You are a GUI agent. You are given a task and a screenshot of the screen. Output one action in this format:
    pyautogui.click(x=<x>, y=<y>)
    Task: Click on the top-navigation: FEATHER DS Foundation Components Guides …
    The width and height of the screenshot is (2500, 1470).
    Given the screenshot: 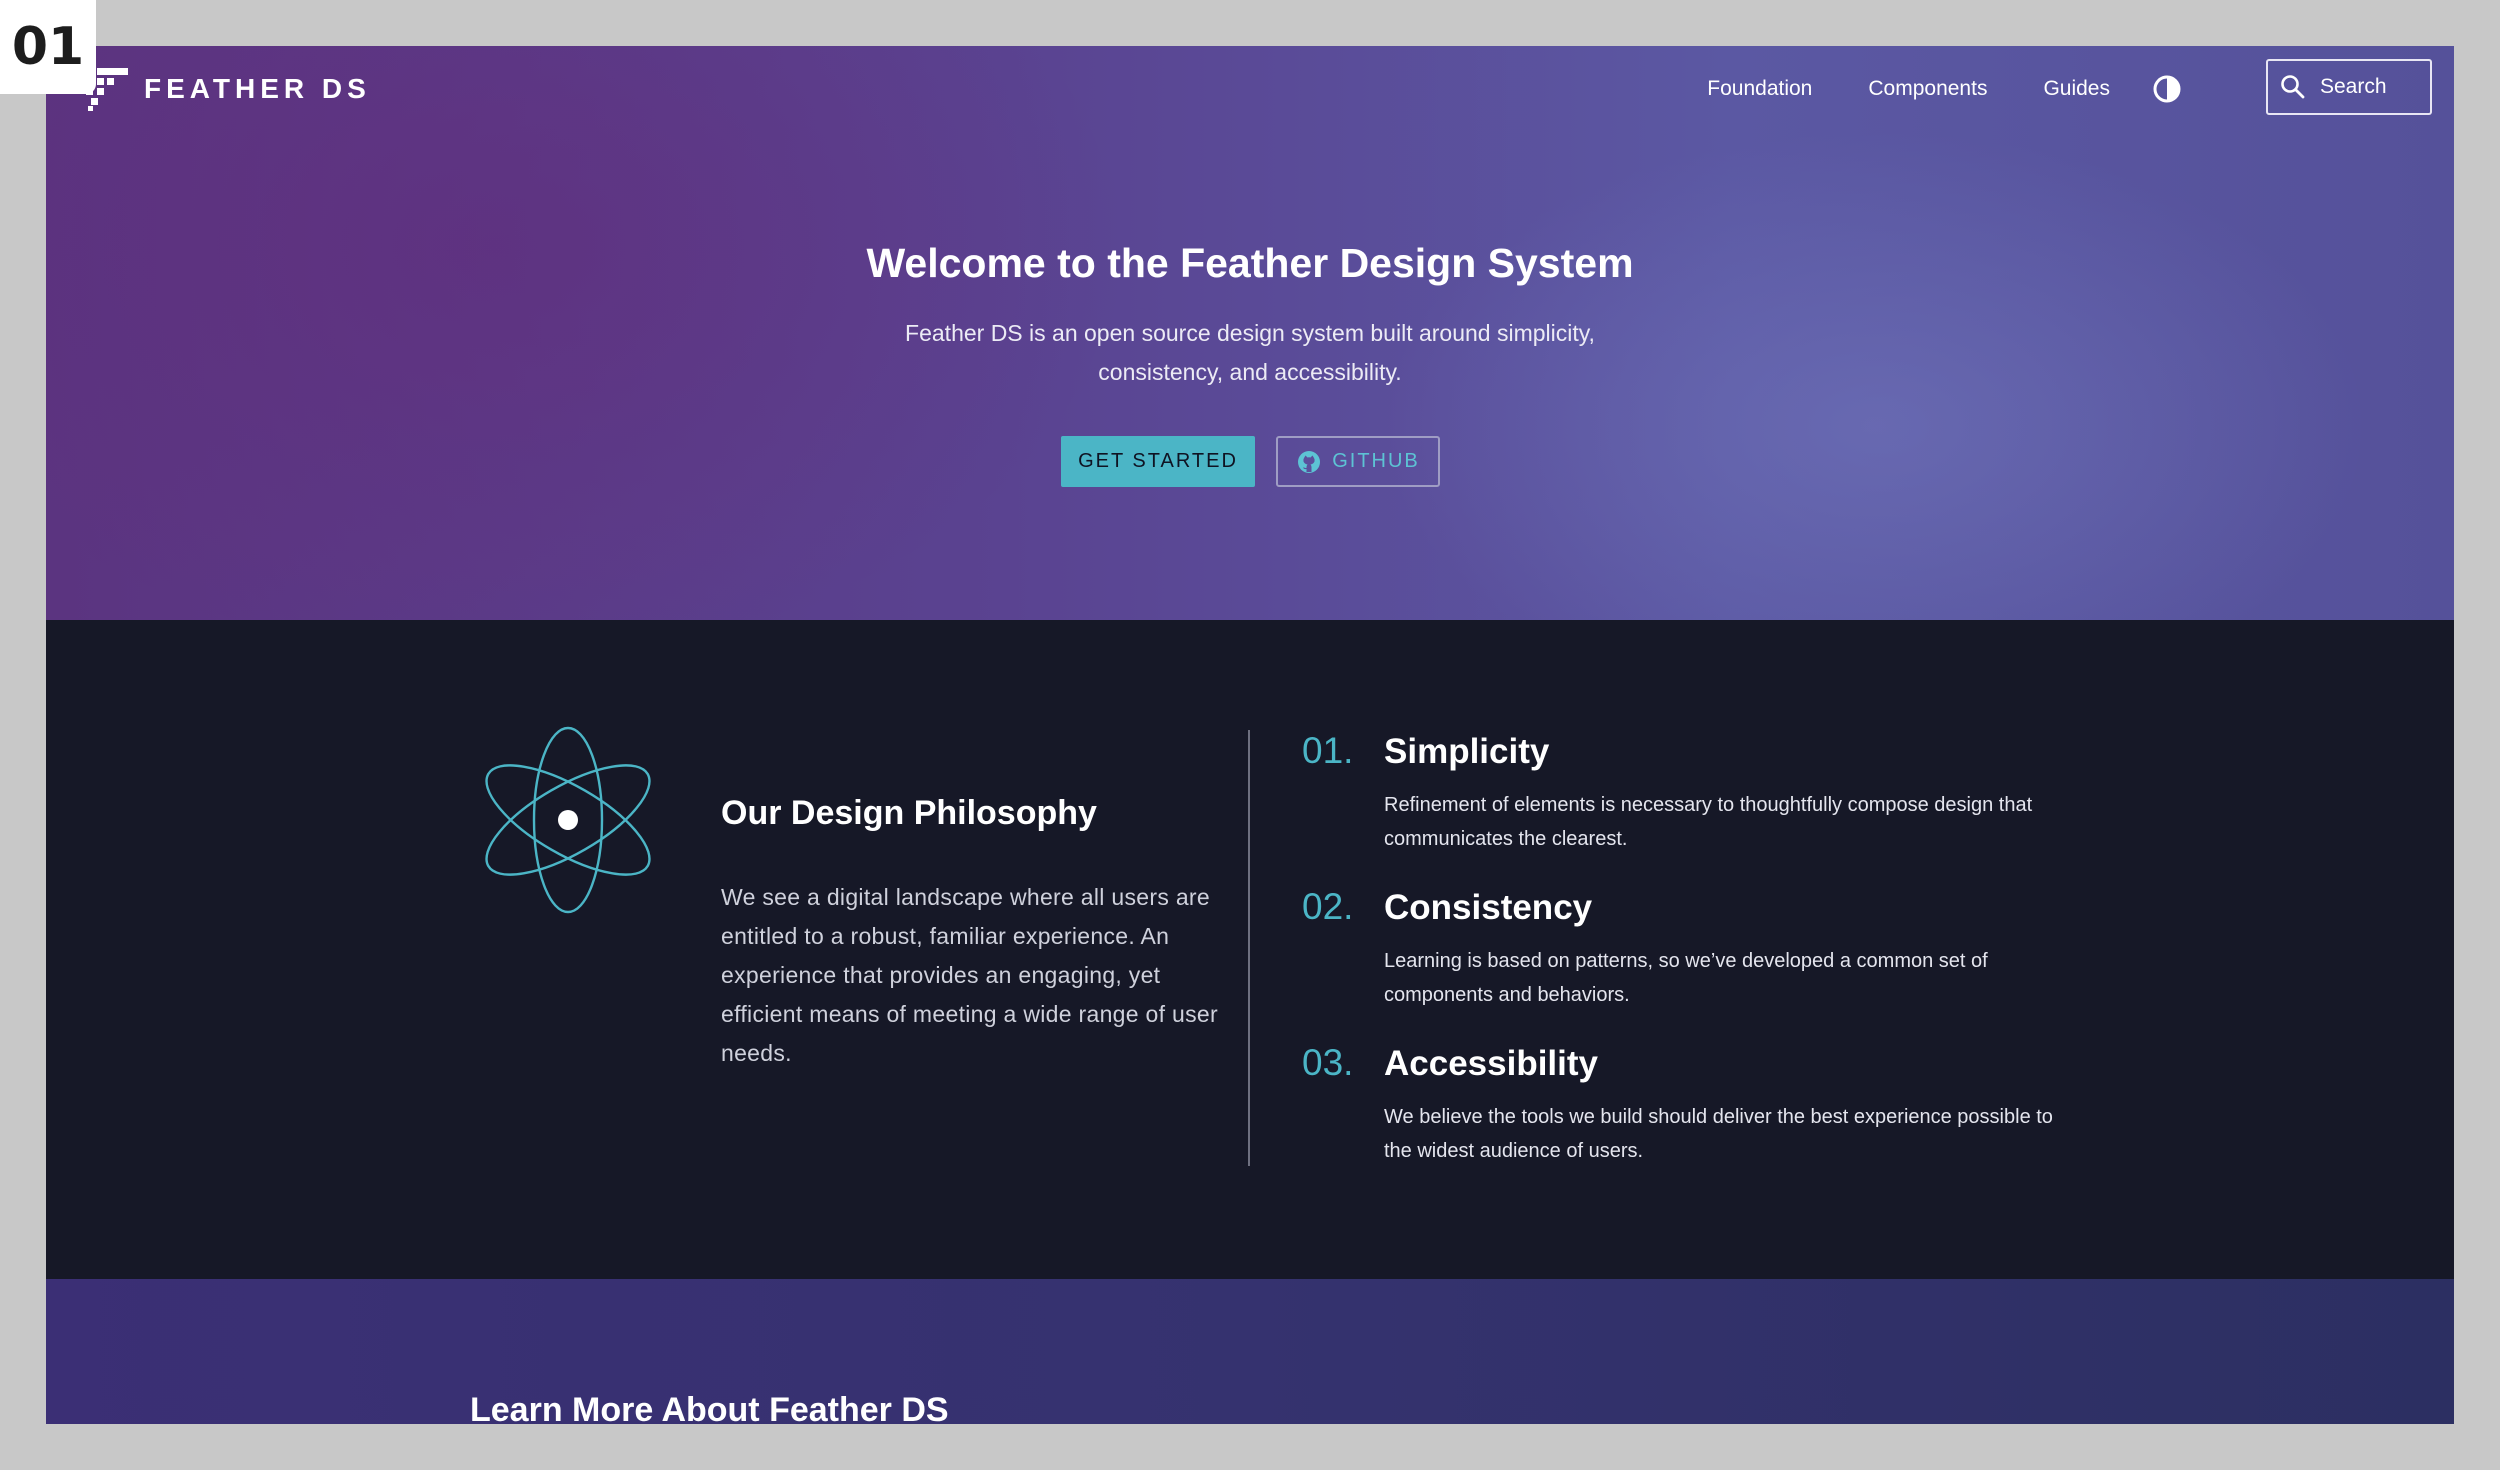 What is the action you would take?
    pyautogui.click(x=1250, y=88)
    